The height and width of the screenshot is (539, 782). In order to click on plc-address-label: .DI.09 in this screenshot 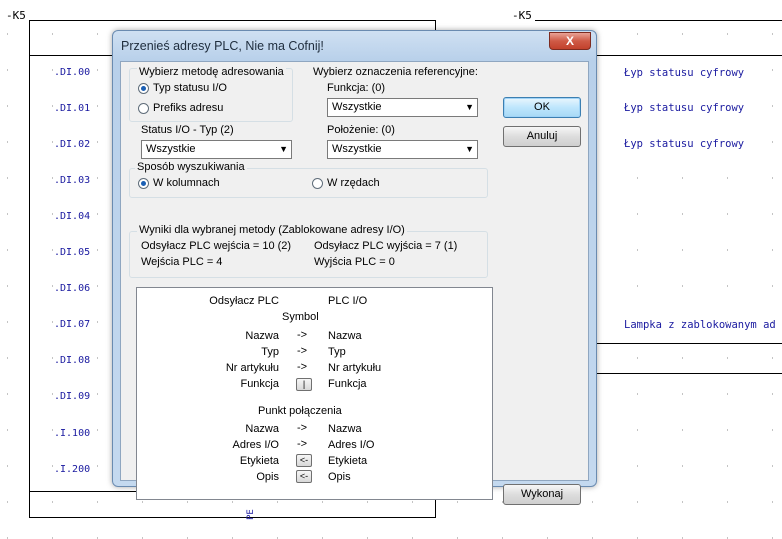, I will do `click(72, 396)`.